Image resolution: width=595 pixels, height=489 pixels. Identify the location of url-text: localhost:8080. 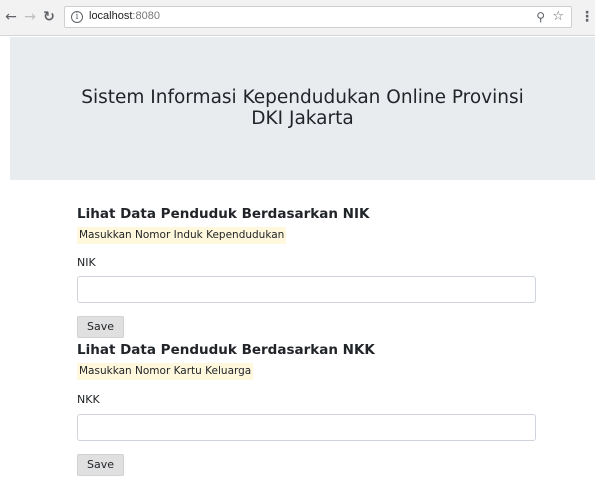
(124, 16).